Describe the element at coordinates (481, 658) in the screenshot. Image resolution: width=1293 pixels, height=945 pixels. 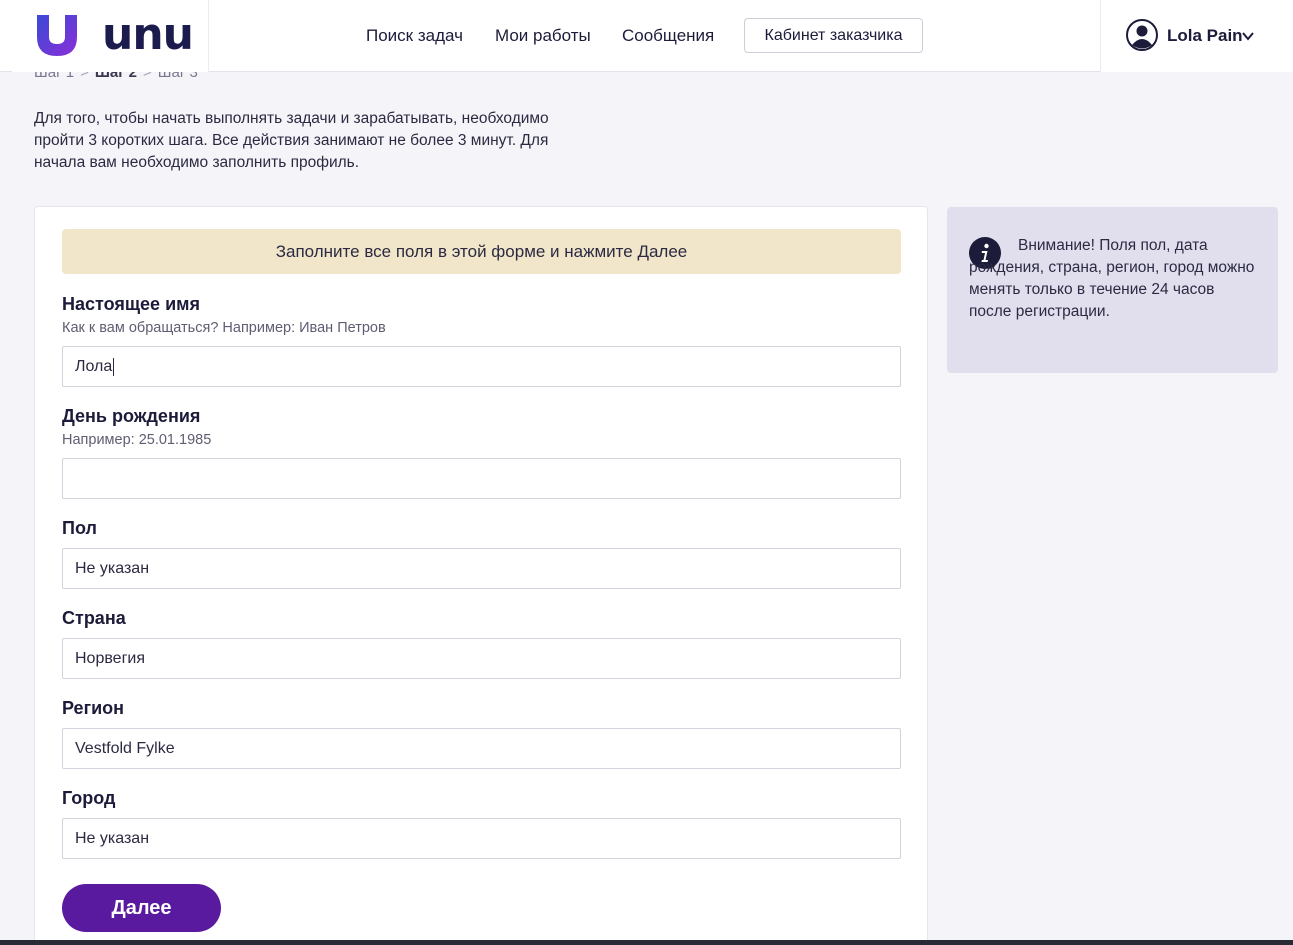
I see `country-select: Норвегия` at that location.